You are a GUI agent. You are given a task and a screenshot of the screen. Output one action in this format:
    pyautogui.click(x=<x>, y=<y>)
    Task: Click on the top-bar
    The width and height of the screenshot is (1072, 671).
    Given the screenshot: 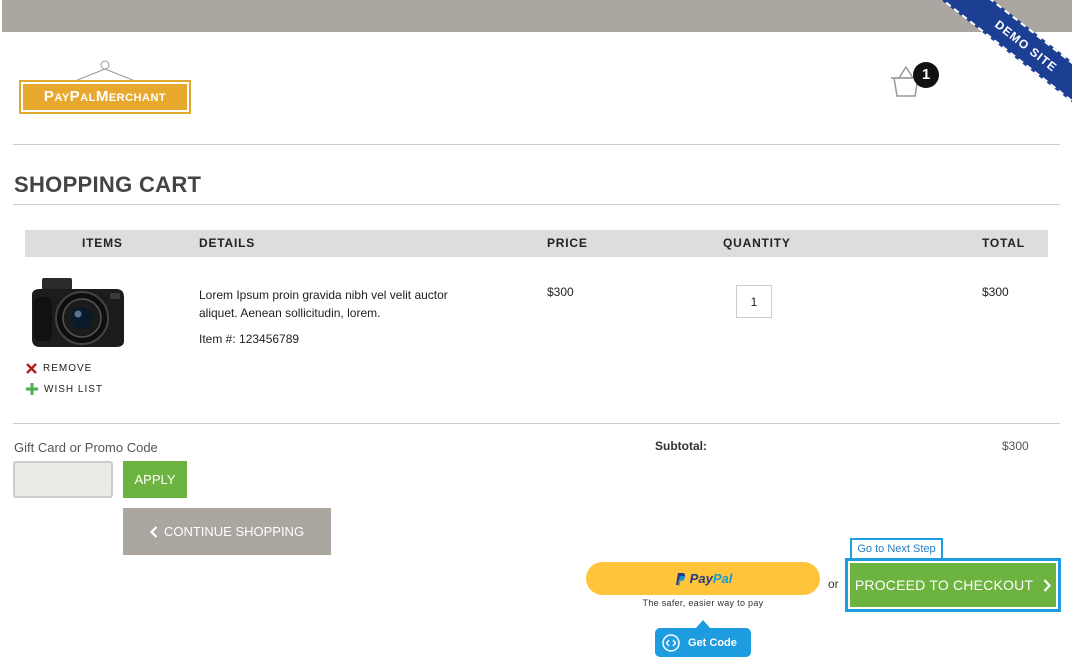 What is the action you would take?
    pyautogui.click(x=537, y=16)
    